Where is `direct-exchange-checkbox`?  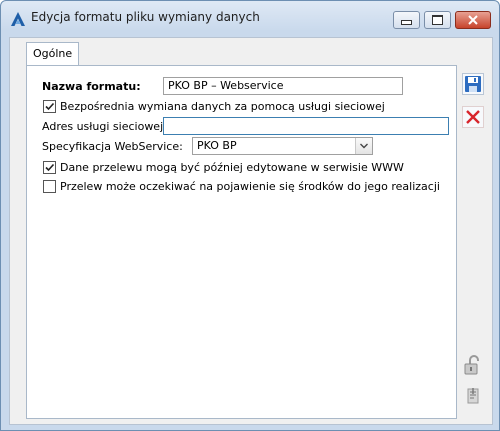
direct-exchange-checkbox is located at coordinates (49, 106).